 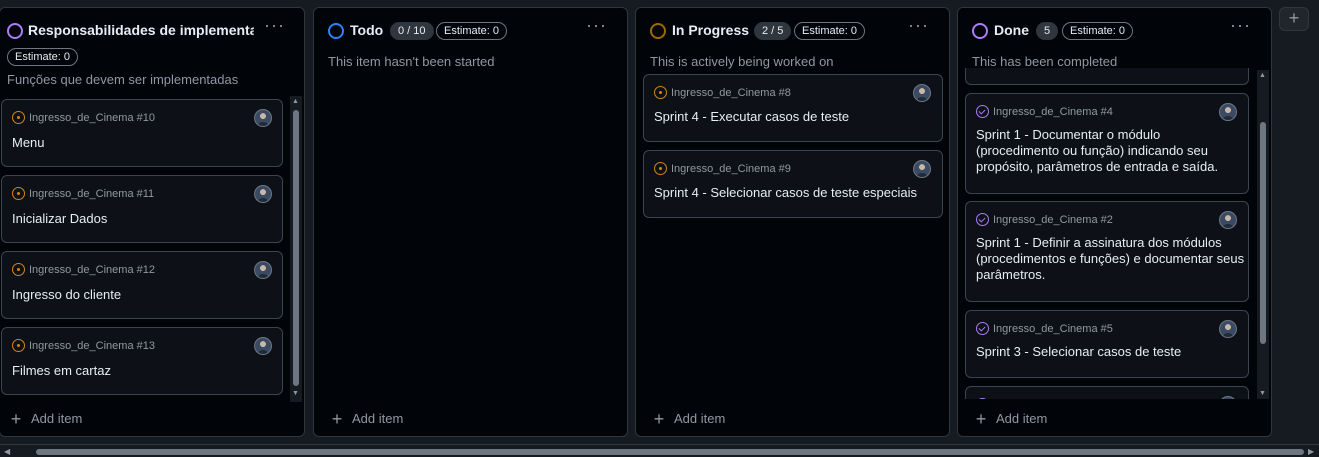 What do you see at coordinates (141, 30) in the screenshot?
I see `column-title: Responsabilidades de implementação` at bounding box center [141, 30].